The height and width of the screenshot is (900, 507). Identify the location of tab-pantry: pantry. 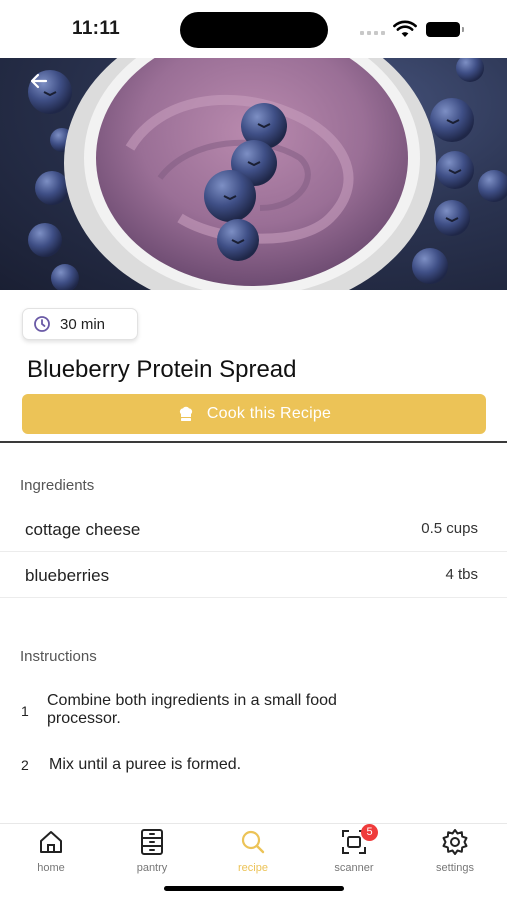
(152, 853).